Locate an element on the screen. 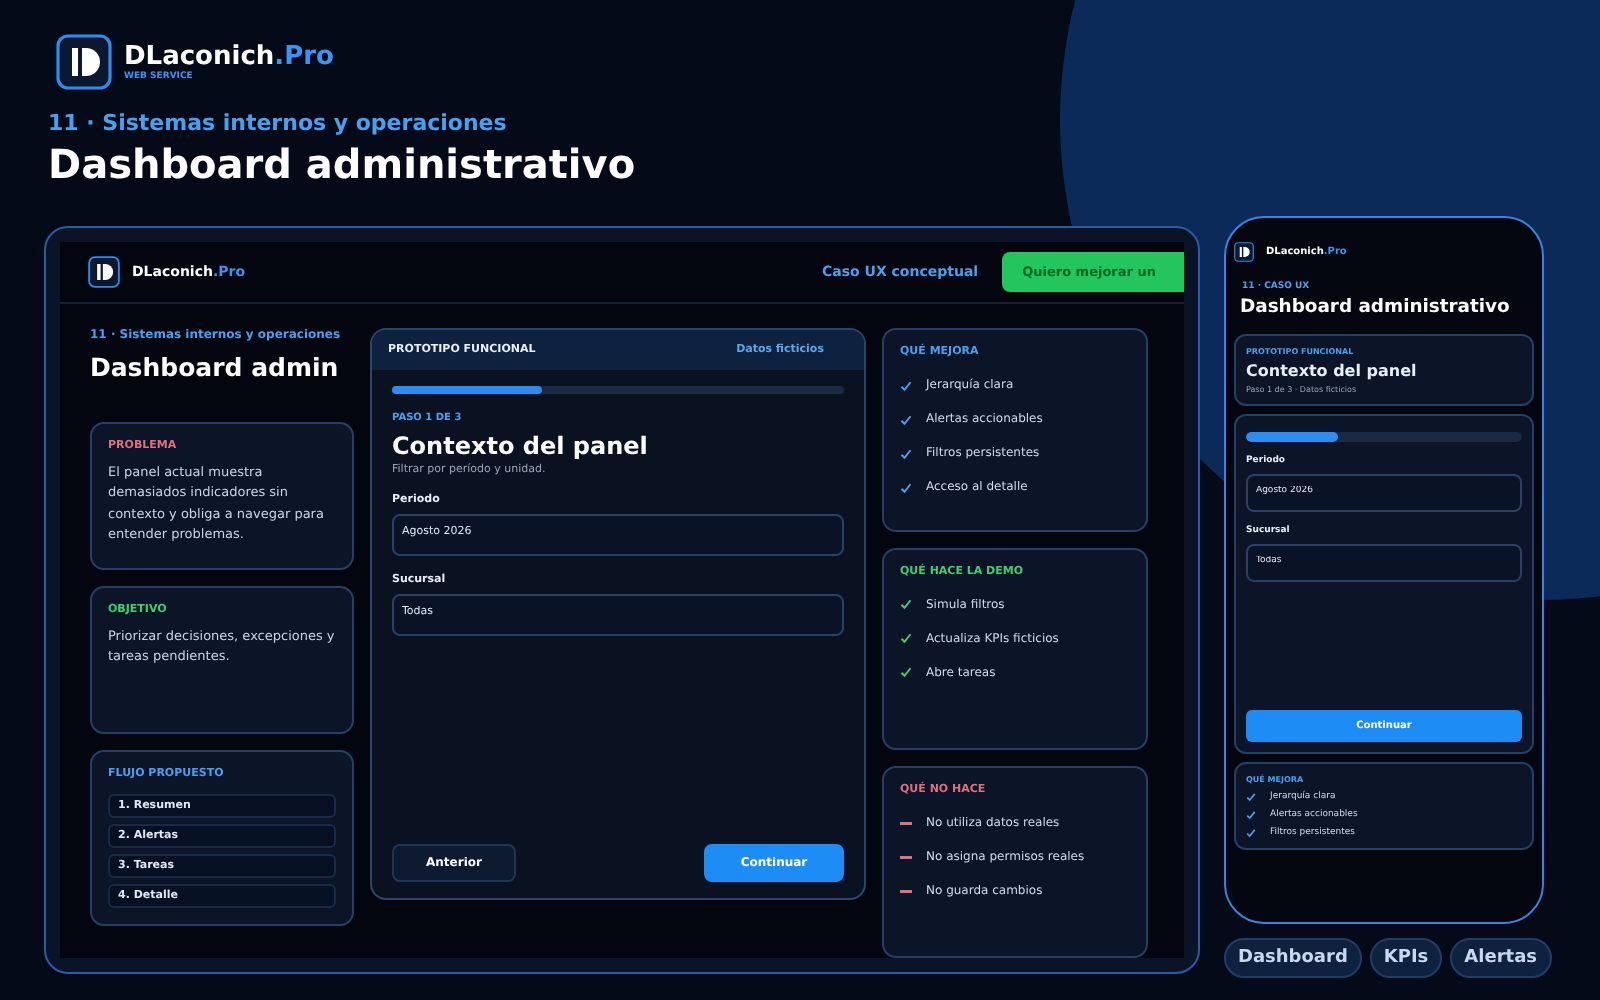 The height and width of the screenshot is (1000, 1600). tag-chip: Dashboard is located at coordinates (1293, 958).